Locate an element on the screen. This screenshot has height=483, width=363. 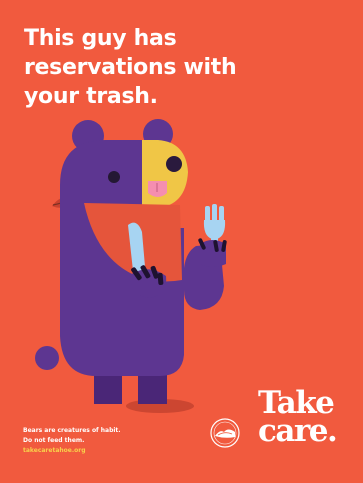
lake-tahoe-seal-icon is located at coordinates (225, 433).